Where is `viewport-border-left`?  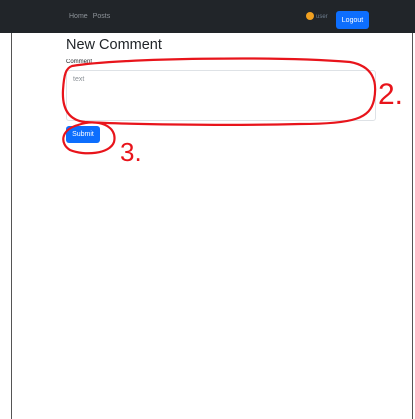 viewport-border-left is located at coordinates (11, 226).